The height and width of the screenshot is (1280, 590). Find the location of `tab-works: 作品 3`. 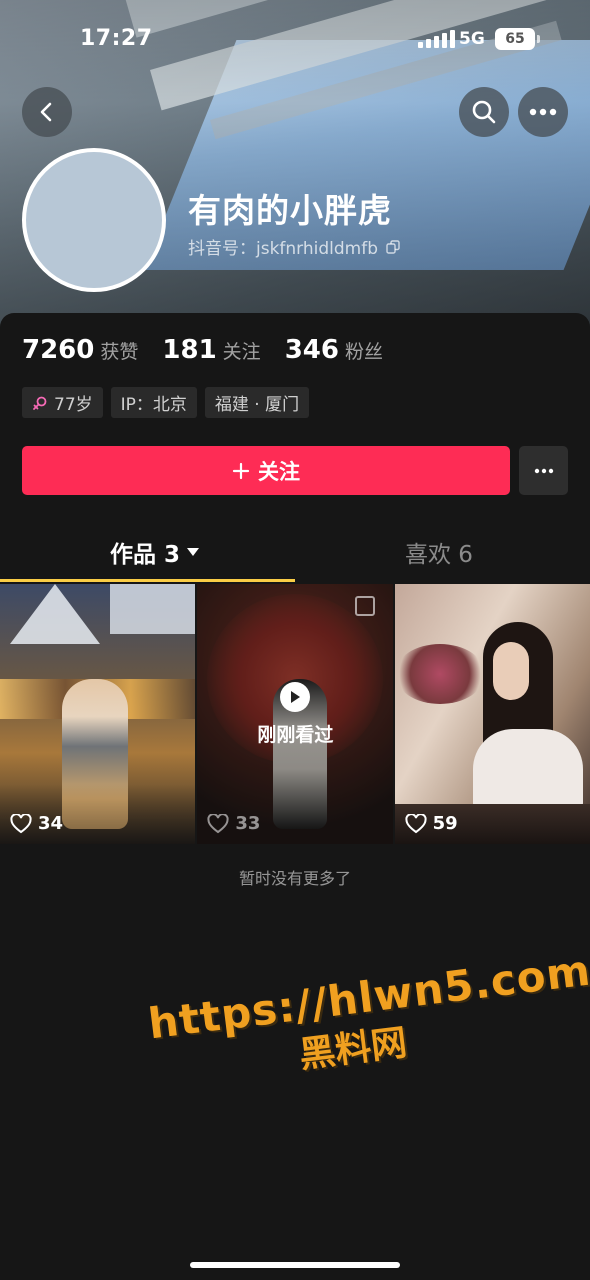

tab-works: 作品 3 is located at coordinates (155, 552).